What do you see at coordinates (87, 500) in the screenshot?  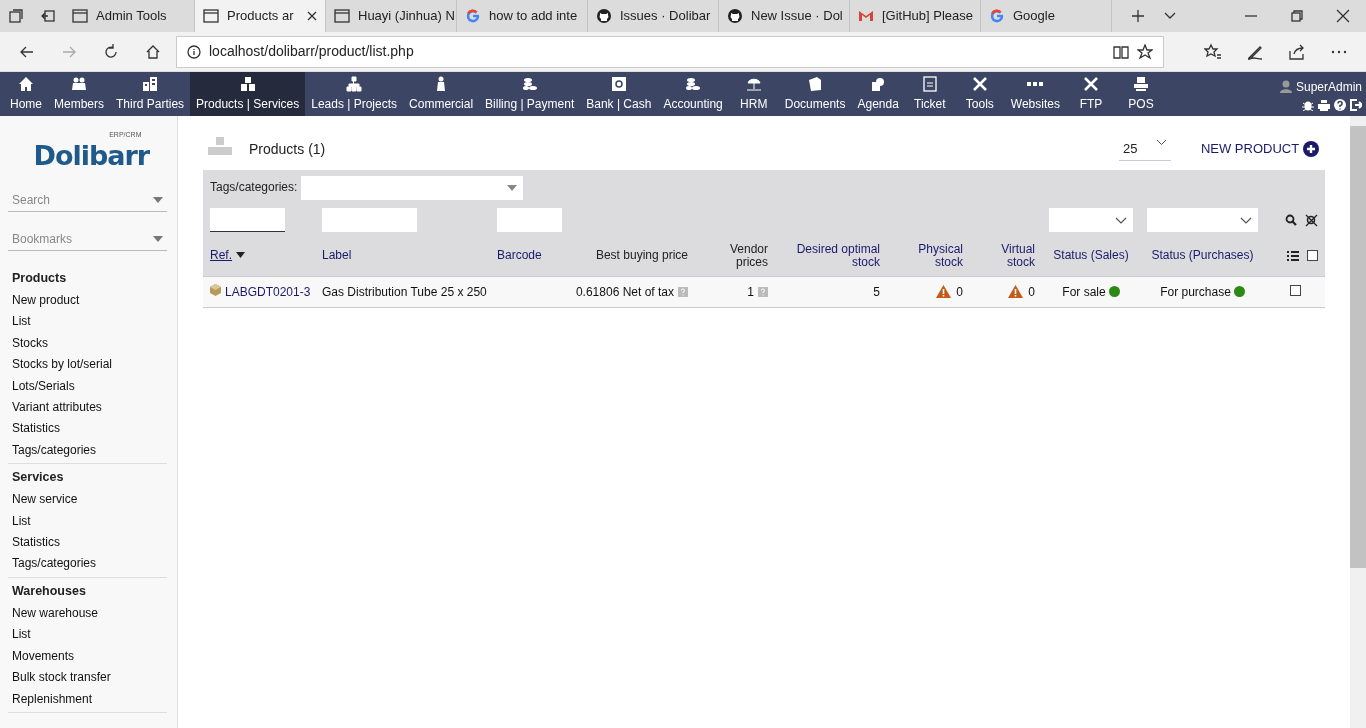 I see `sidebar-link: New service` at bounding box center [87, 500].